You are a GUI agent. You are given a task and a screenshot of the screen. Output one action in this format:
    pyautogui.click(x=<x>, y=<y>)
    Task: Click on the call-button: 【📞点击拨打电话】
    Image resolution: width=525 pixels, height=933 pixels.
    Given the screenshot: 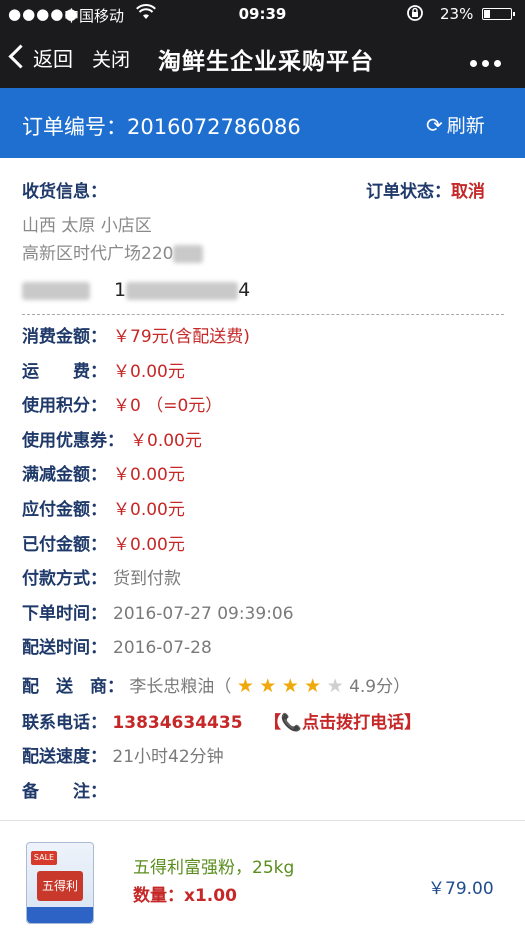 What is the action you would take?
    pyautogui.click(x=342, y=723)
    